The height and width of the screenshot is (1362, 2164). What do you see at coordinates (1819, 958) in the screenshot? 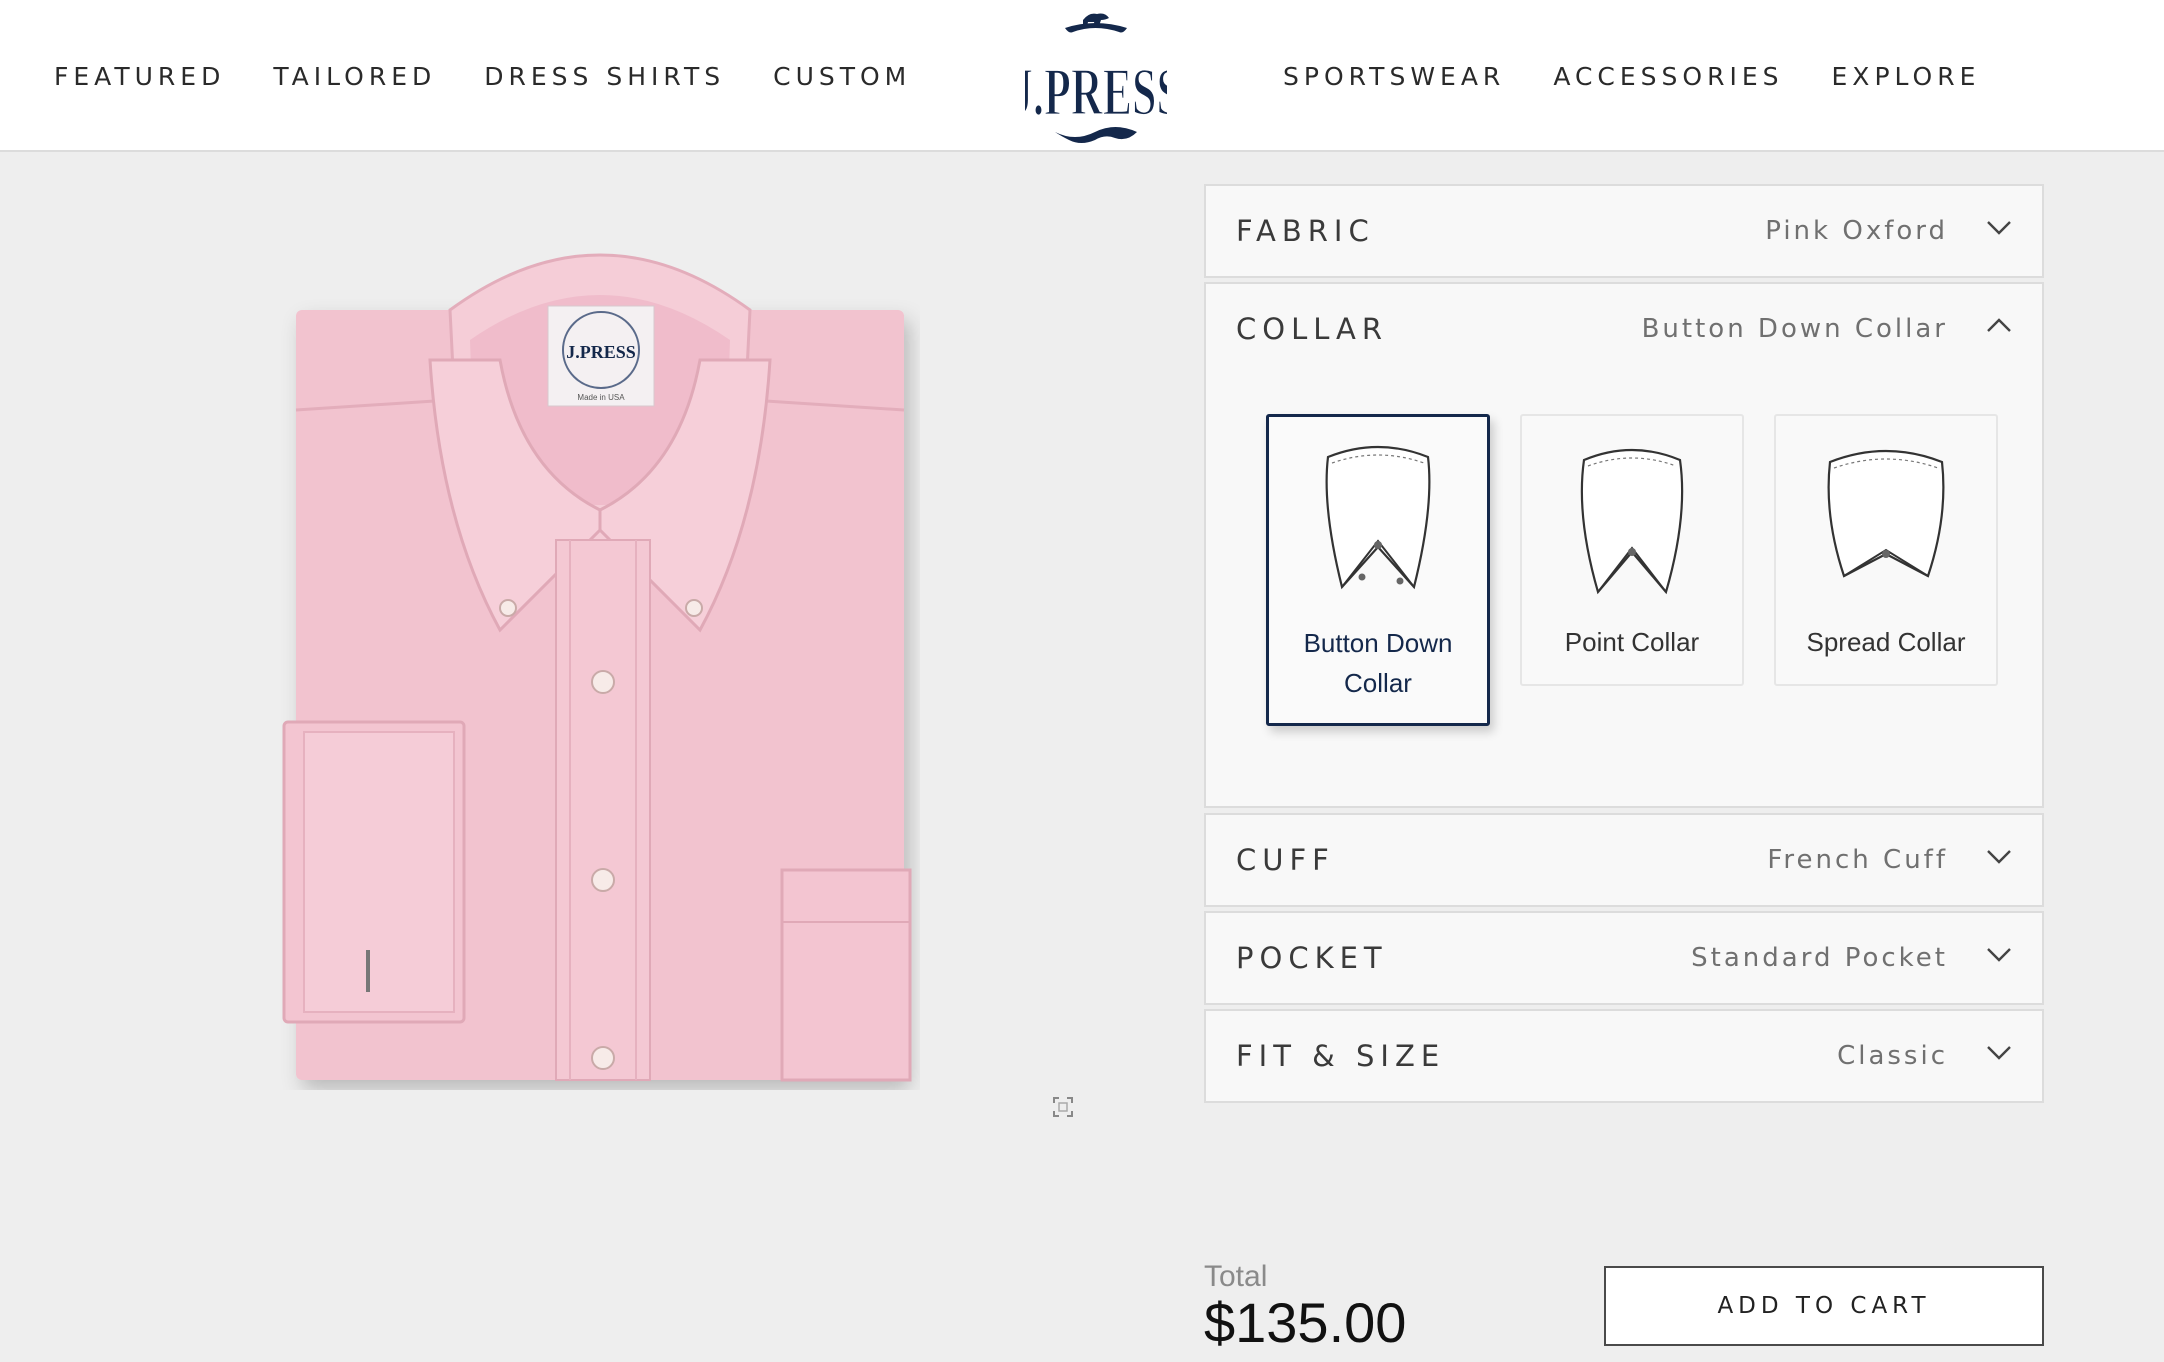
I see `option-pocket-value: Standard Pocket` at bounding box center [1819, 958].